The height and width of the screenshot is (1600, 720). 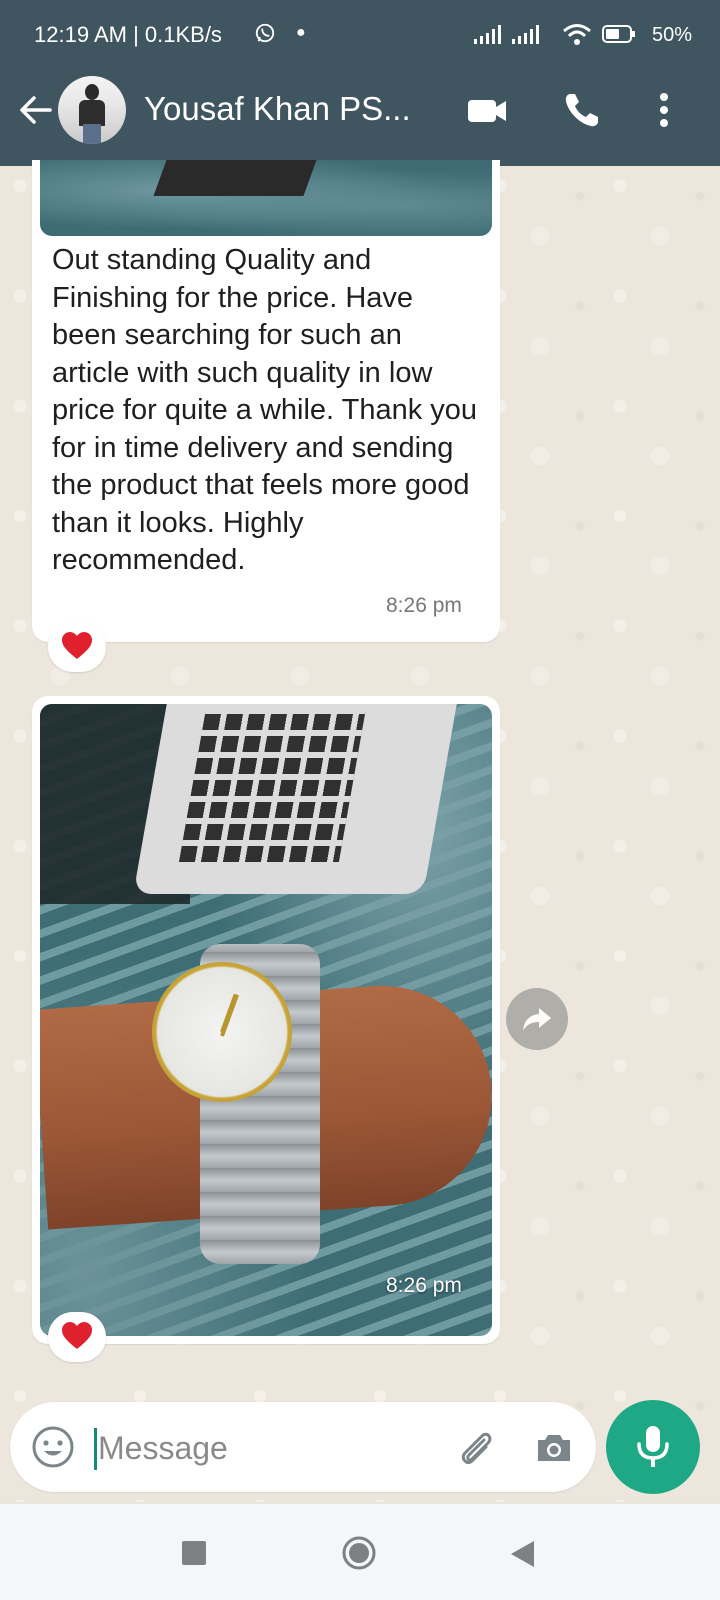 What do you see at coordinates (265, 33) in the screenshot?
I see `whatsapp-notification-icon` at bounding box center [265, 33].